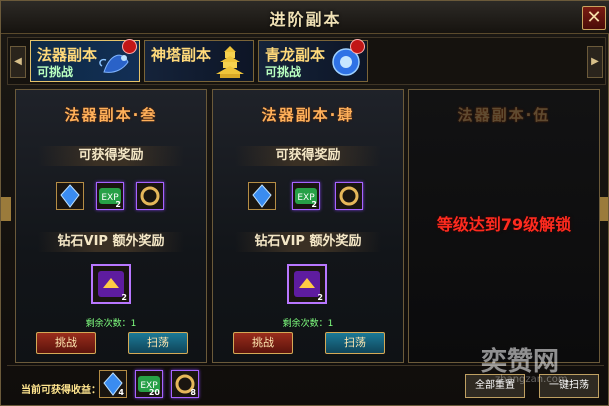 This screenshot has height=406, width=609. Describe the element at coordinates (6, 209) in the screenshot. I see `scroll-left-arrow` at that location.